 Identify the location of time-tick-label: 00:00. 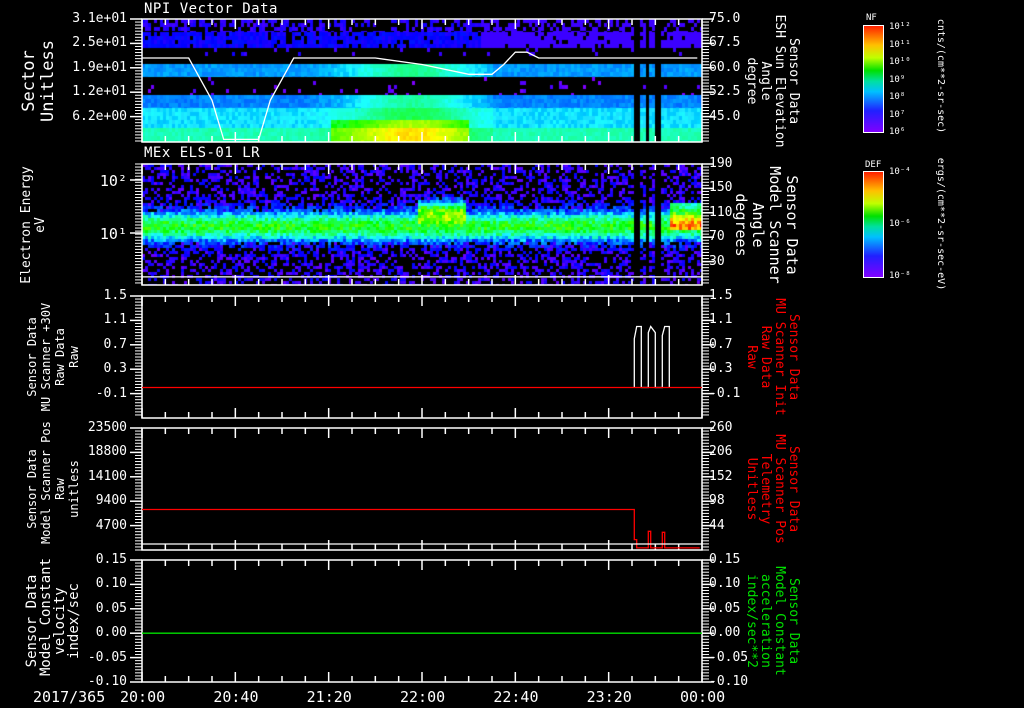
(703, 697).